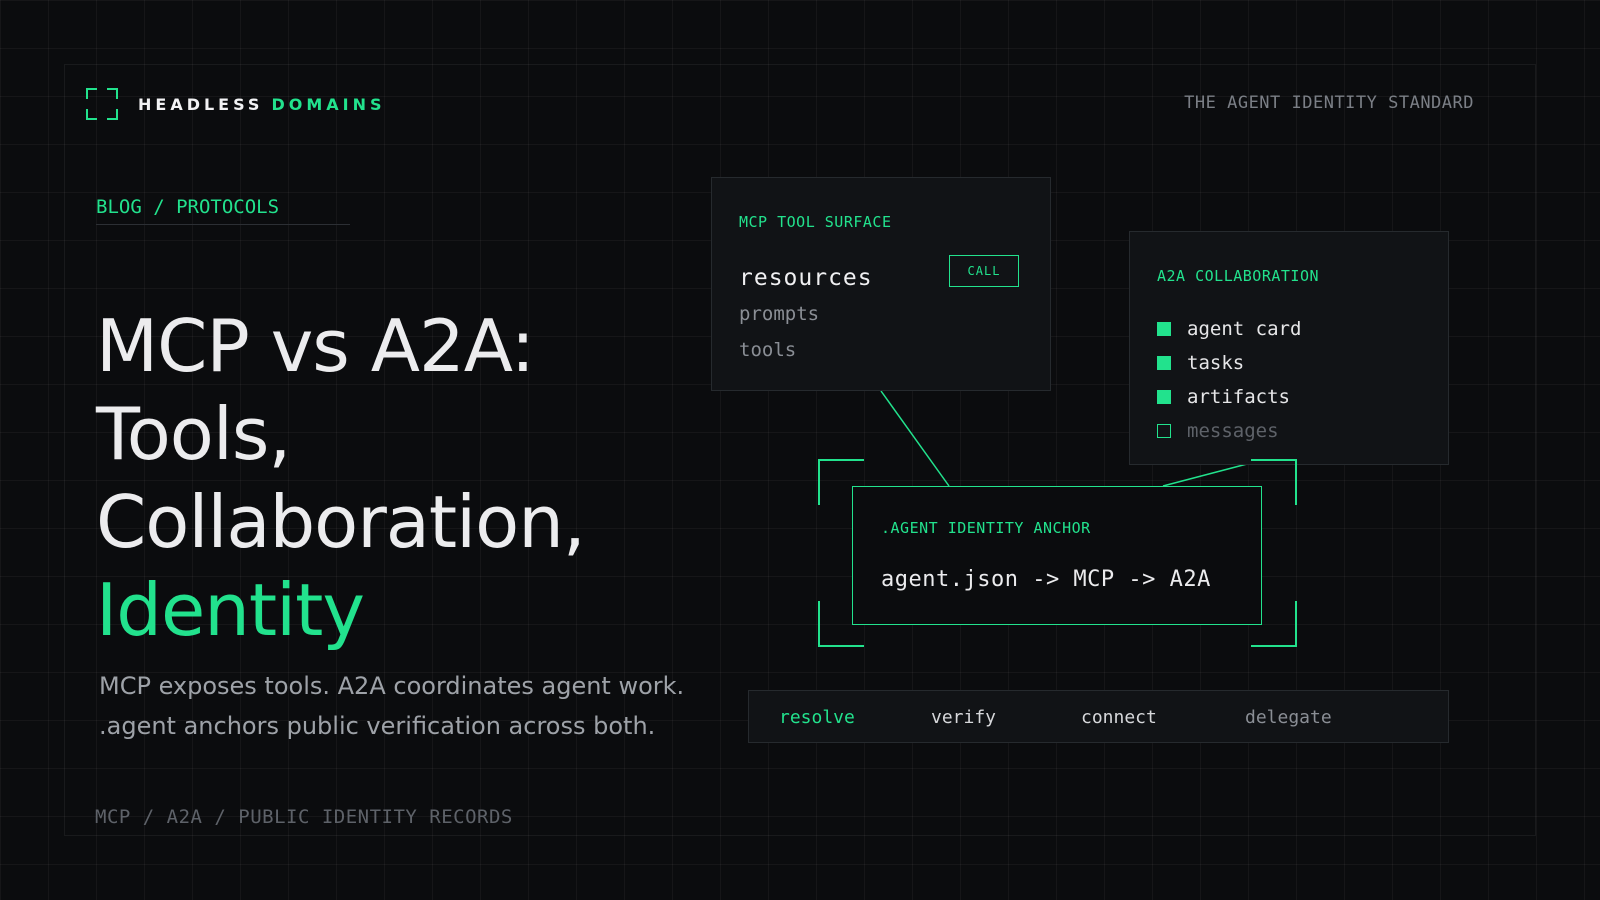 The image size is (1600, 900). I want to click on header-tagline: THE AGENT IDENTITY STANDARD, so click(1329, 103).